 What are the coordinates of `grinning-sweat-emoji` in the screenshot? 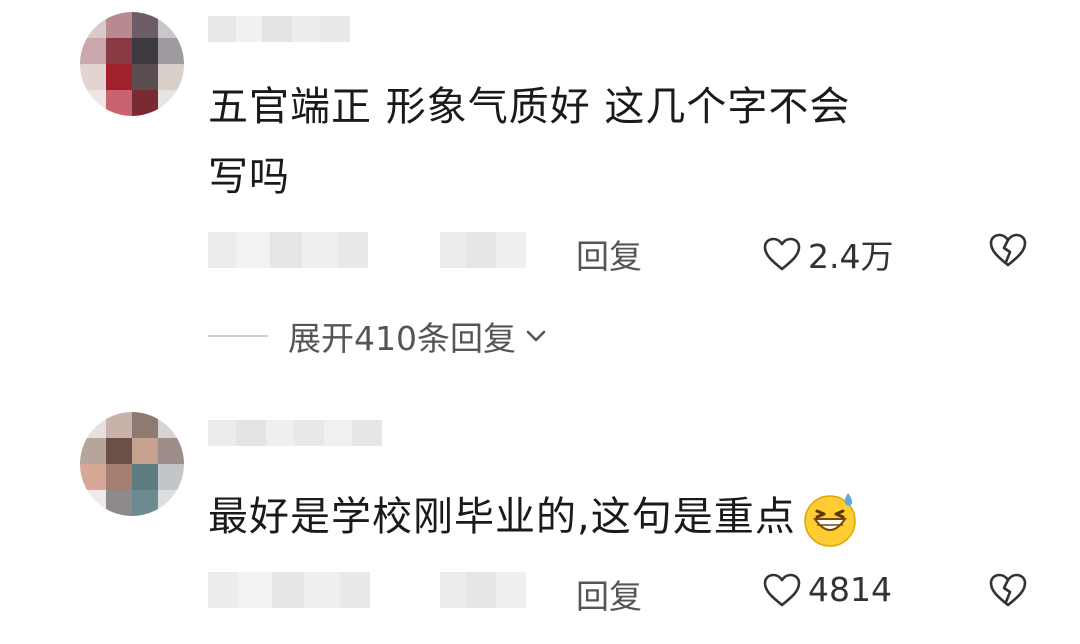 It's located at (829, 520).